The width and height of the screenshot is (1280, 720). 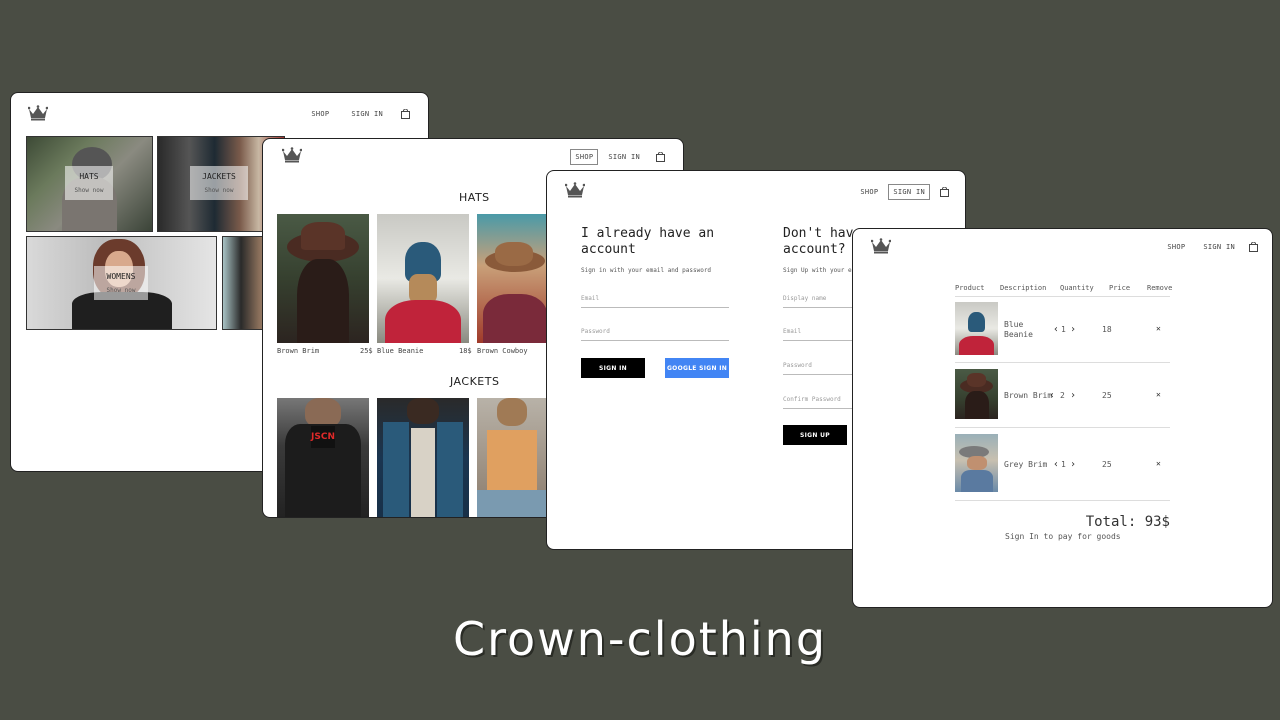 I want to click on google-signin-button: GOOGLE SIGN IN, so click(x=697, y=368).